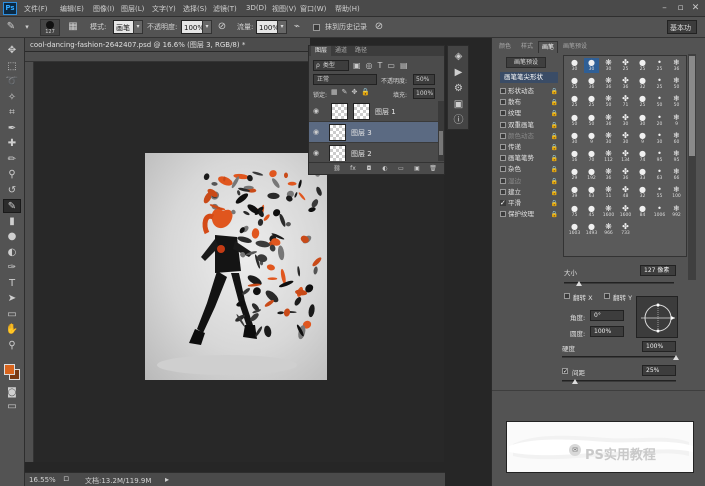 This screenshot has height=486, width=705. Describe the element at coordinates (195, 9) in the screenshot. I see `menu-item: 选择(S)` at that location.